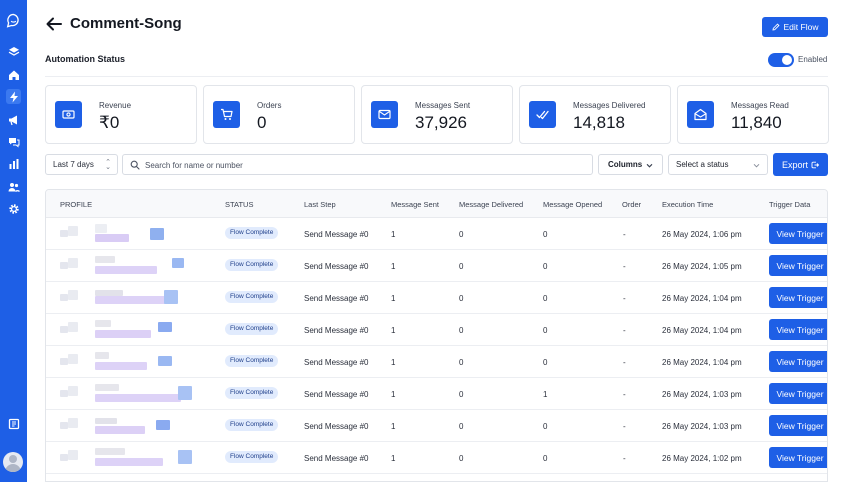  I want to click on execution-time-cell: 26 May 2024, 1:05 pm, so click(702, 266).